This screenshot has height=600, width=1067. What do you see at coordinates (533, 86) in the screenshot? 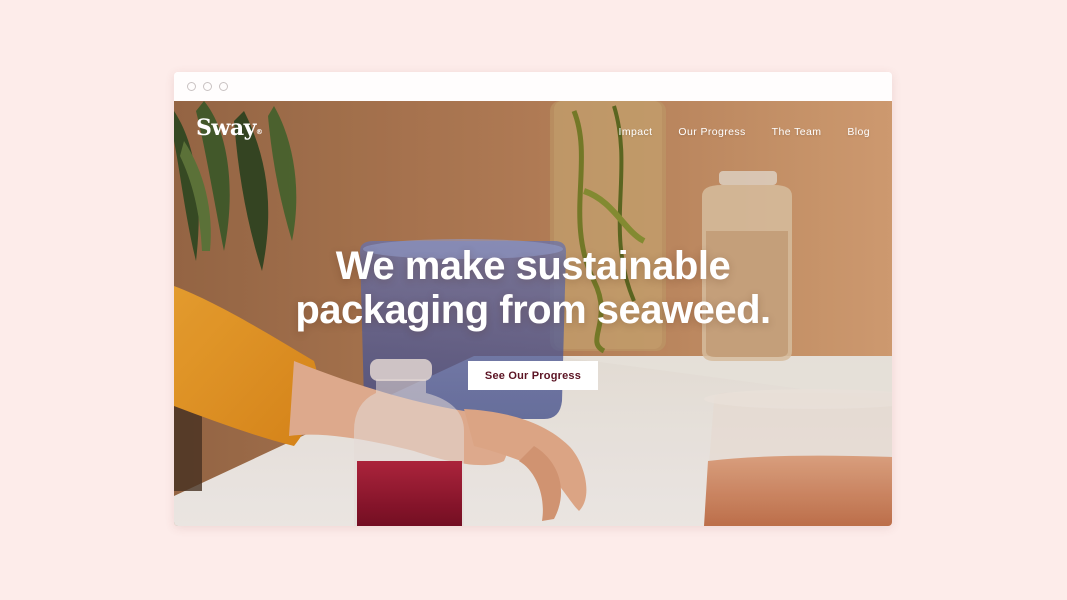
I see `browser-titlebar` at bounding box center [533, 86].